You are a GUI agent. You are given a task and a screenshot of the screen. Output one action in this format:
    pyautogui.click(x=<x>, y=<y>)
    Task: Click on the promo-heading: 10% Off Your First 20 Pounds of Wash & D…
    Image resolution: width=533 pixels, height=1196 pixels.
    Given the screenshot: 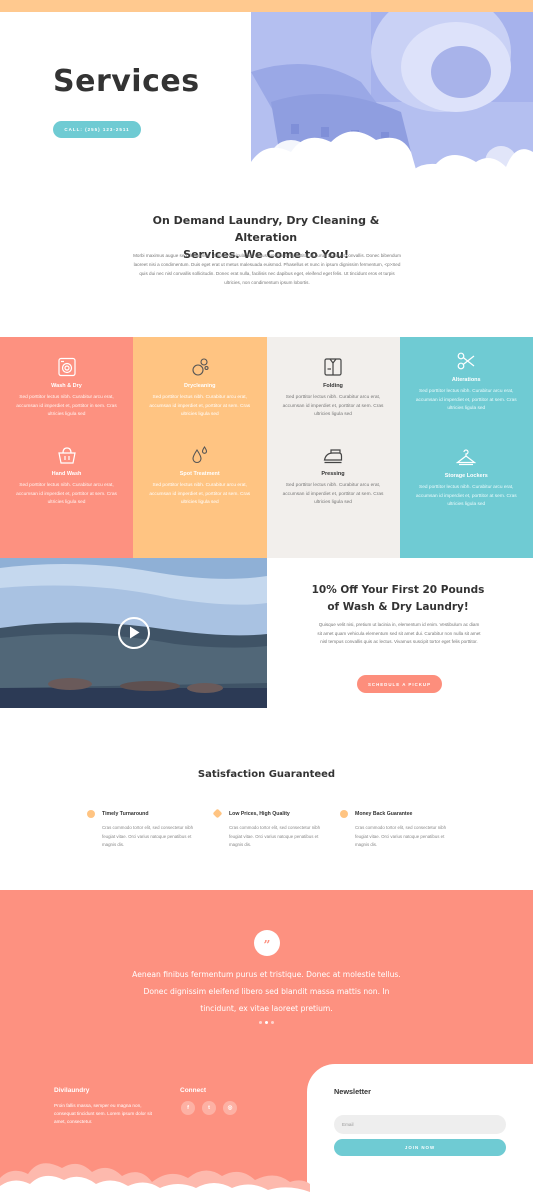 What is the action you would take?
    pyautogui.click(x=398, y=599)
    